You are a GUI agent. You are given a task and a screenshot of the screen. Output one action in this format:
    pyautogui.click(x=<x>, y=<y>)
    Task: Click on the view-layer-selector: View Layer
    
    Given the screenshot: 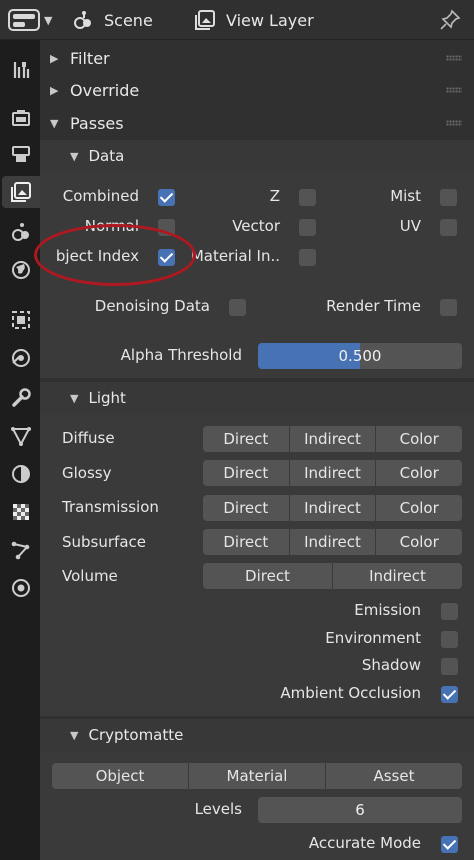 What is the action you would take?
    pyautogui.click(x=254, y=20)
    